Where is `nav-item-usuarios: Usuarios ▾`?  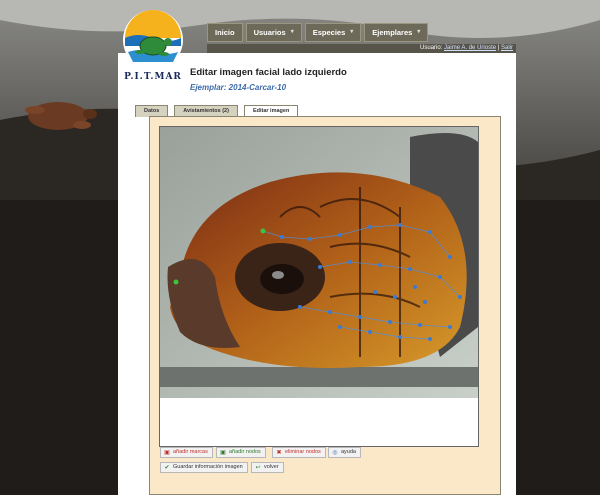
nav-item-usuarios: Usuarios ▾ is located at coordinates (273, 32).